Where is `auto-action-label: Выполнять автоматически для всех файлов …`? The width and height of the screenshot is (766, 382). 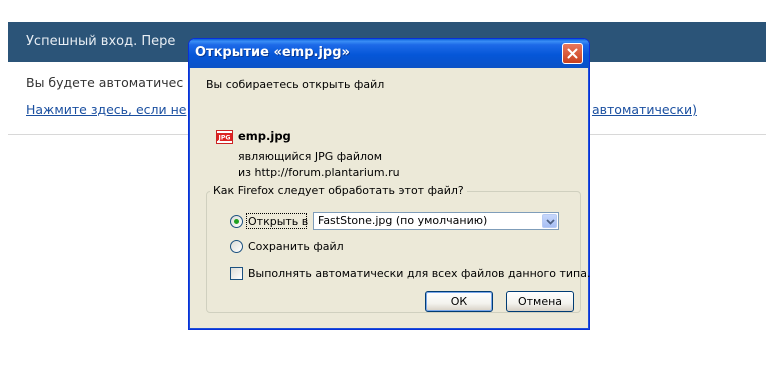 auto-action-label: Выполнять автоматически для всех файлов … is located at coordinates (419, 273).